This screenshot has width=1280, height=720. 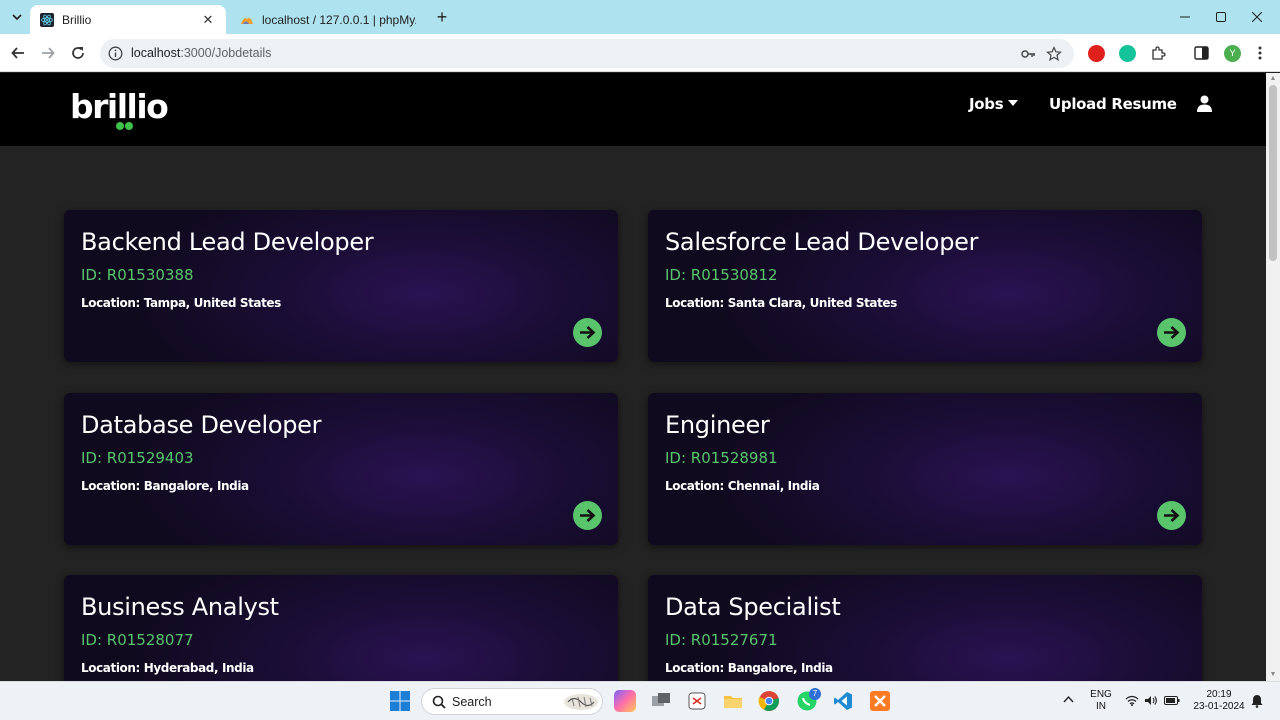 I want to click on job-title: Business Analyst, so click(x=180, y=607).